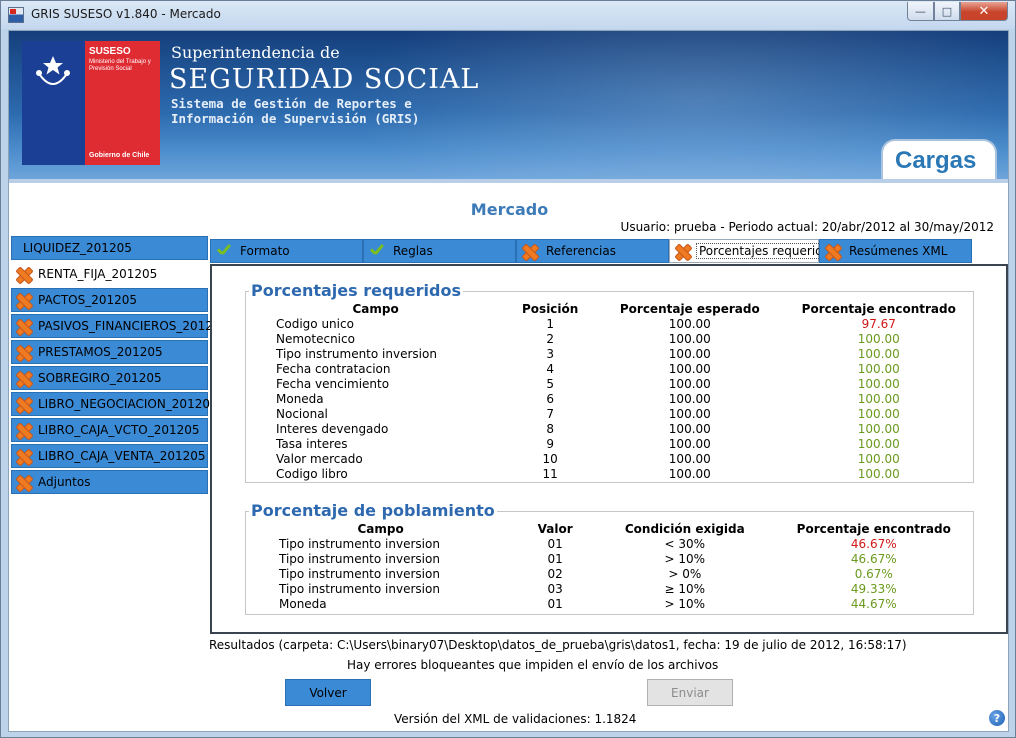 The image size is (1016, 738). What do you see at coordinates (328, 692) in the screenshot?
I see `back-button: Volver` at bounding box center [328, 692].